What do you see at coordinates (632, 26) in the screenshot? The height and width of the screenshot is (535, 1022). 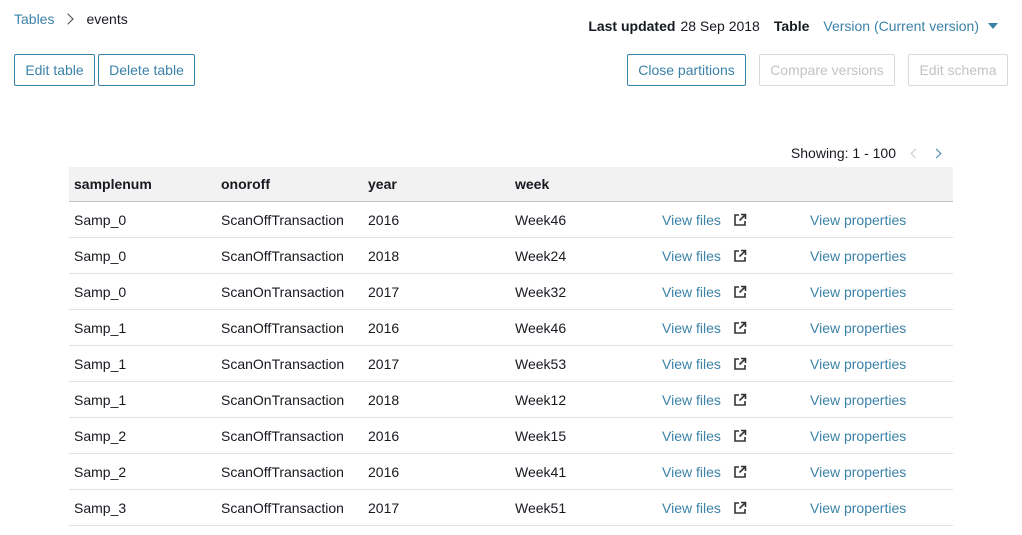 I see `last-updated-label: Last updated` at bounding box center [632, 26].